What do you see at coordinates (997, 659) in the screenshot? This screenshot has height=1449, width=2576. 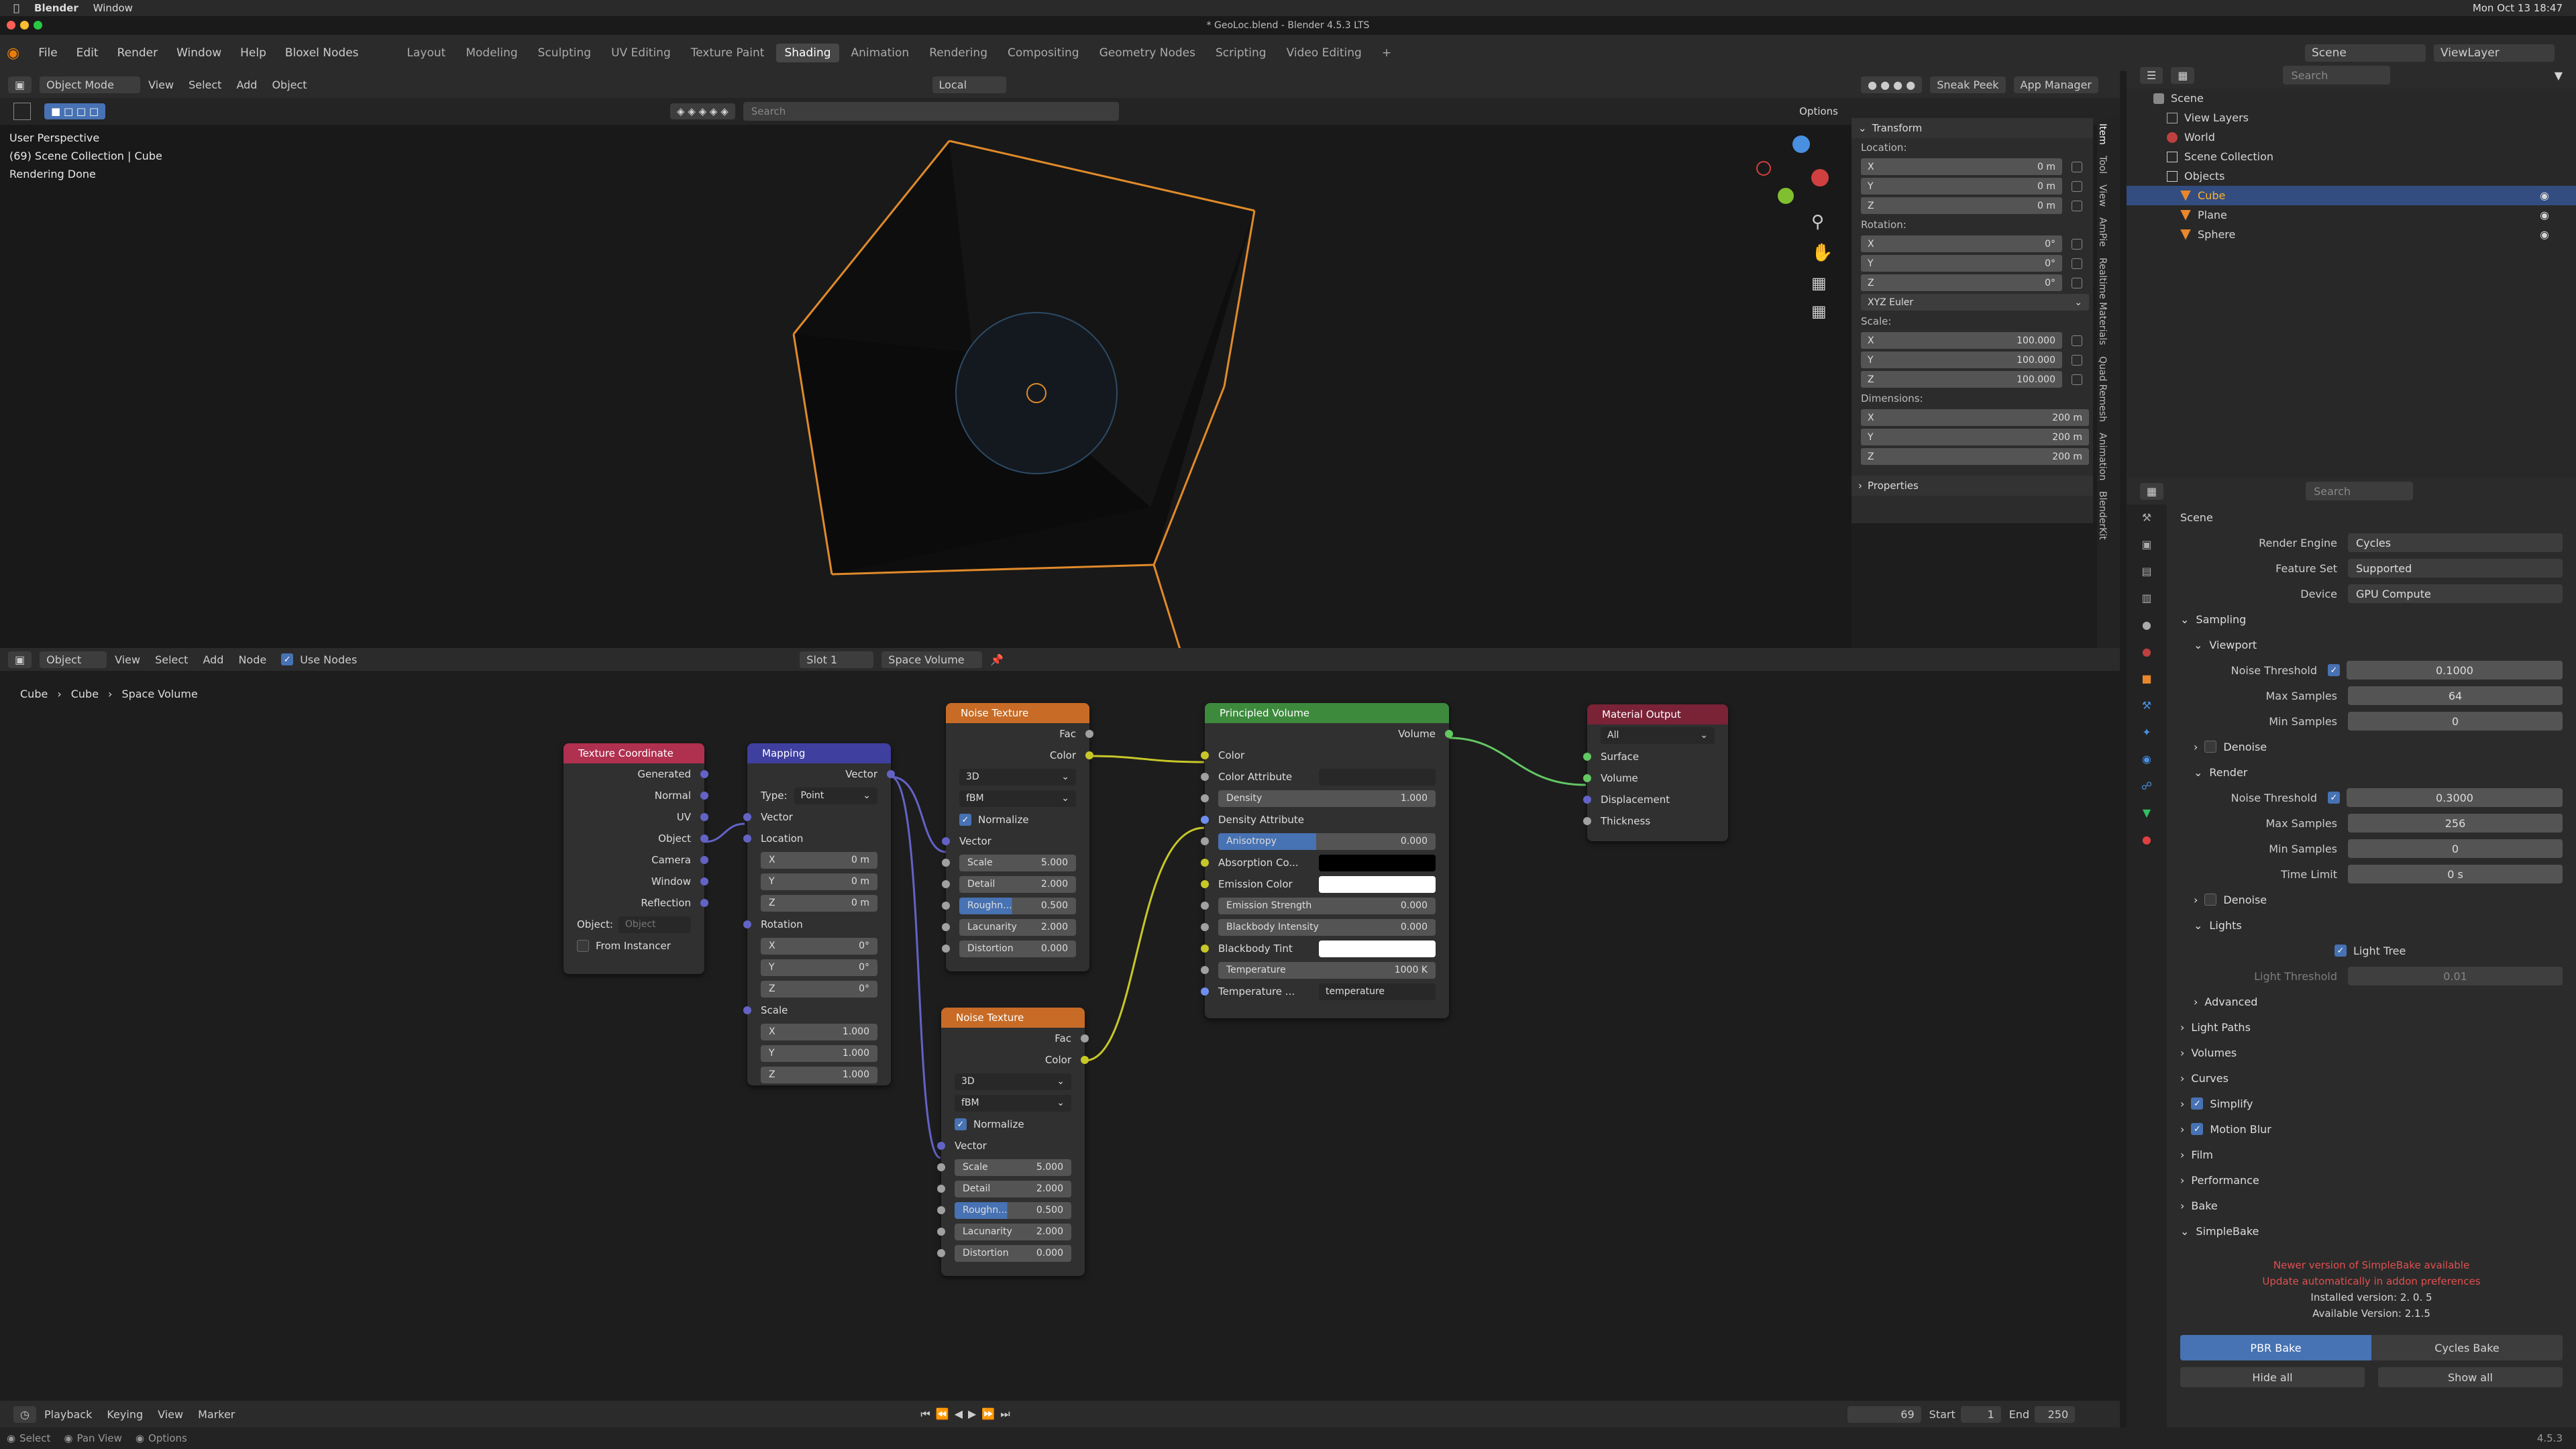 I see `pin-icon: 📌` at bounding box center [997, 659].